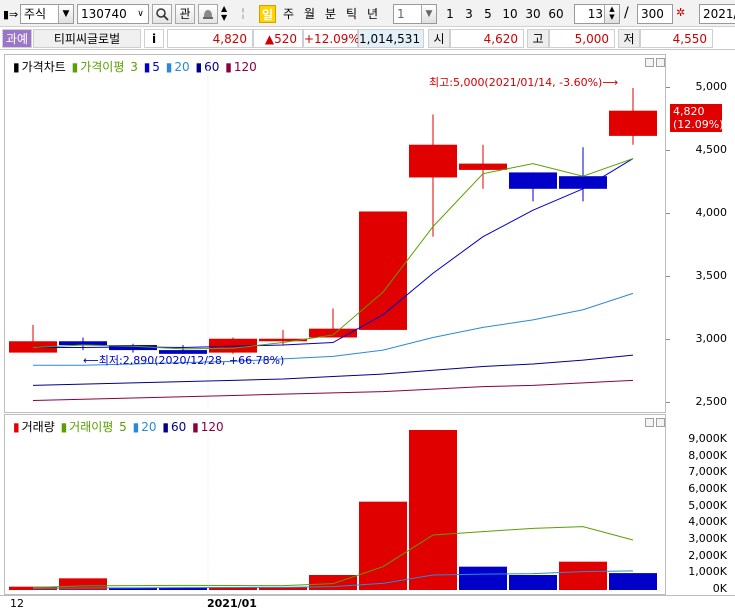 This screenshot has height=611, width=735. Describe the element at coordinates (415, 14) in the screenshot. I see `interval-select: 1 ▼` at that location.